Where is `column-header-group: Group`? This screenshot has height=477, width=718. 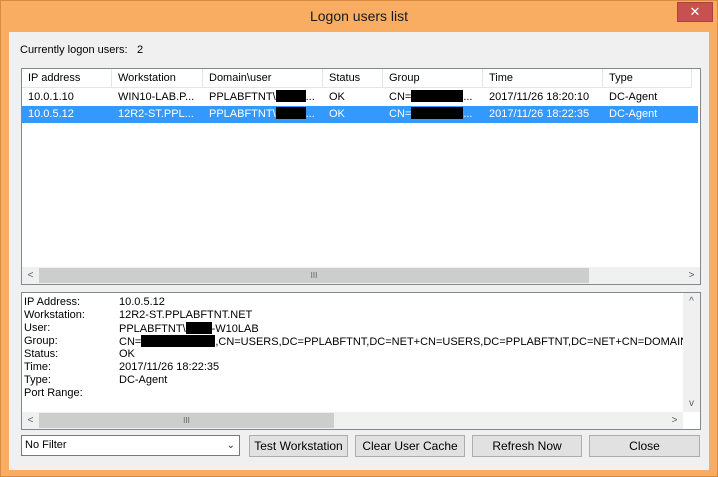
column-header-group: Group is located at coordinates (433, 78).